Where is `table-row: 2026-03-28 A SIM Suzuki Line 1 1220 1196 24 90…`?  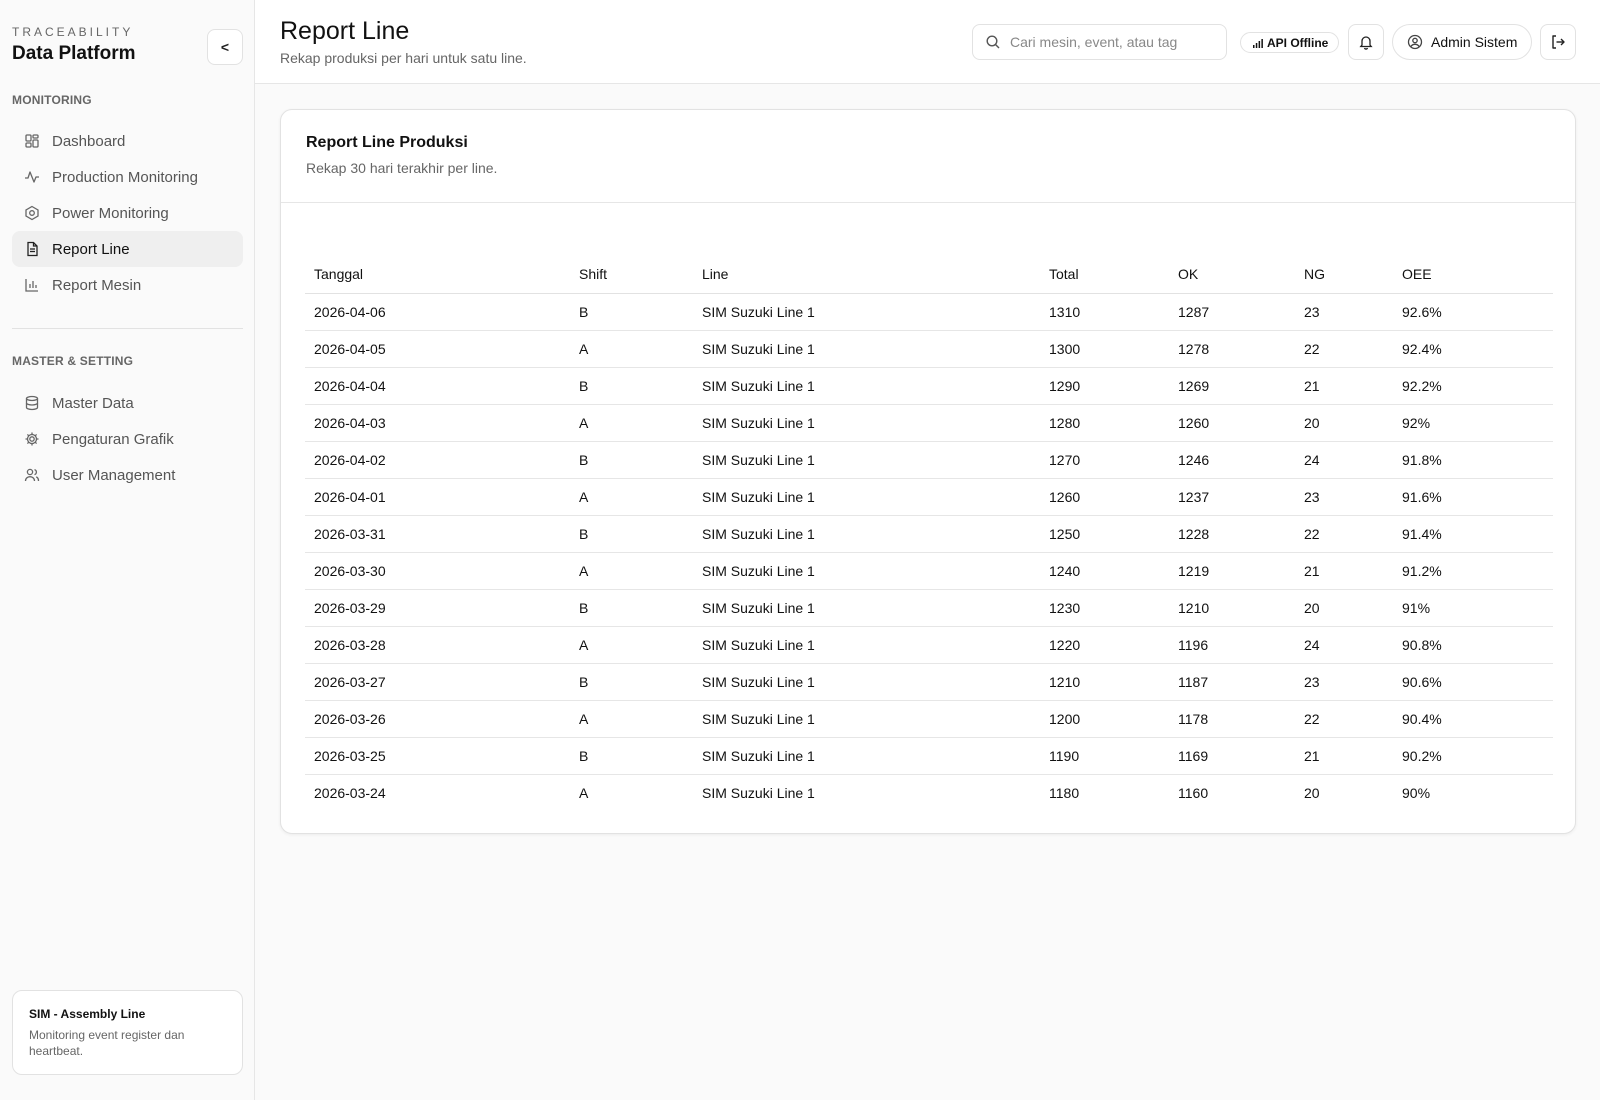
table-row: 2026-03-28 A SIM Suzuki Line 1 1220 1196 24 90… is located at coordinates (929, 645).